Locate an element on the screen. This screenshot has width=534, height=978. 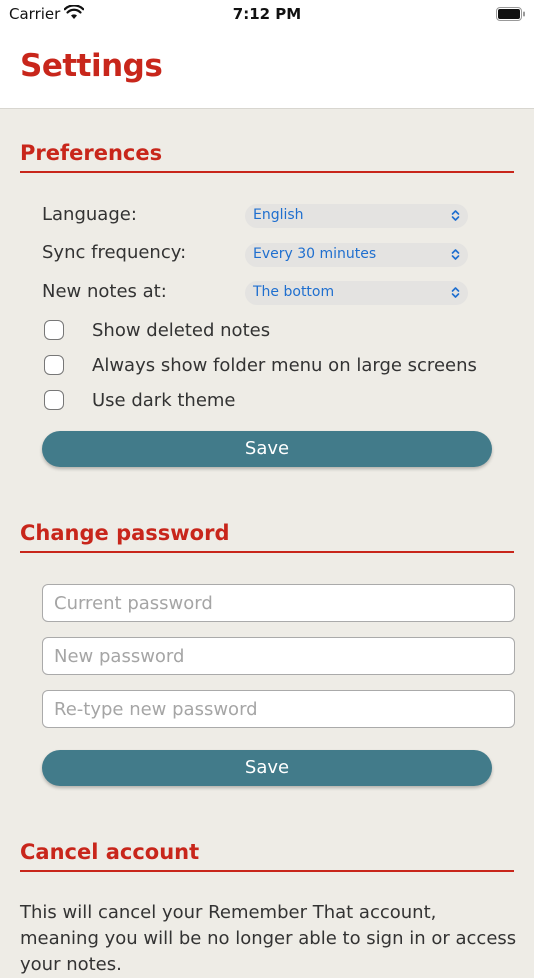
preferences-section-title: Preferences is located at coordinates (267, 157).